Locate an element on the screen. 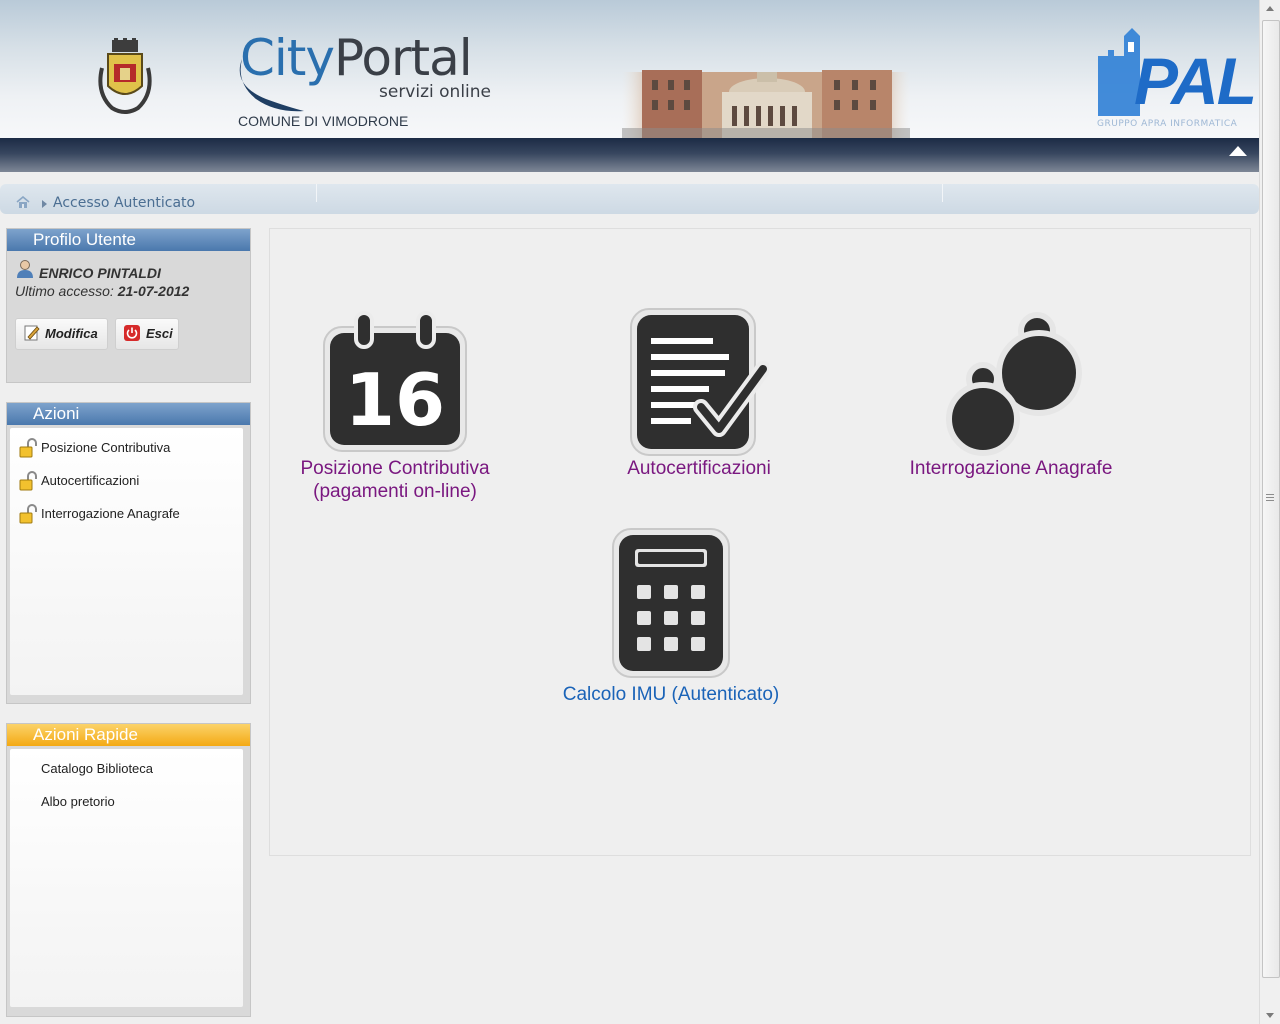  breadcrumb-current: Accesso Autenticato is located at coordinates (124, 203).